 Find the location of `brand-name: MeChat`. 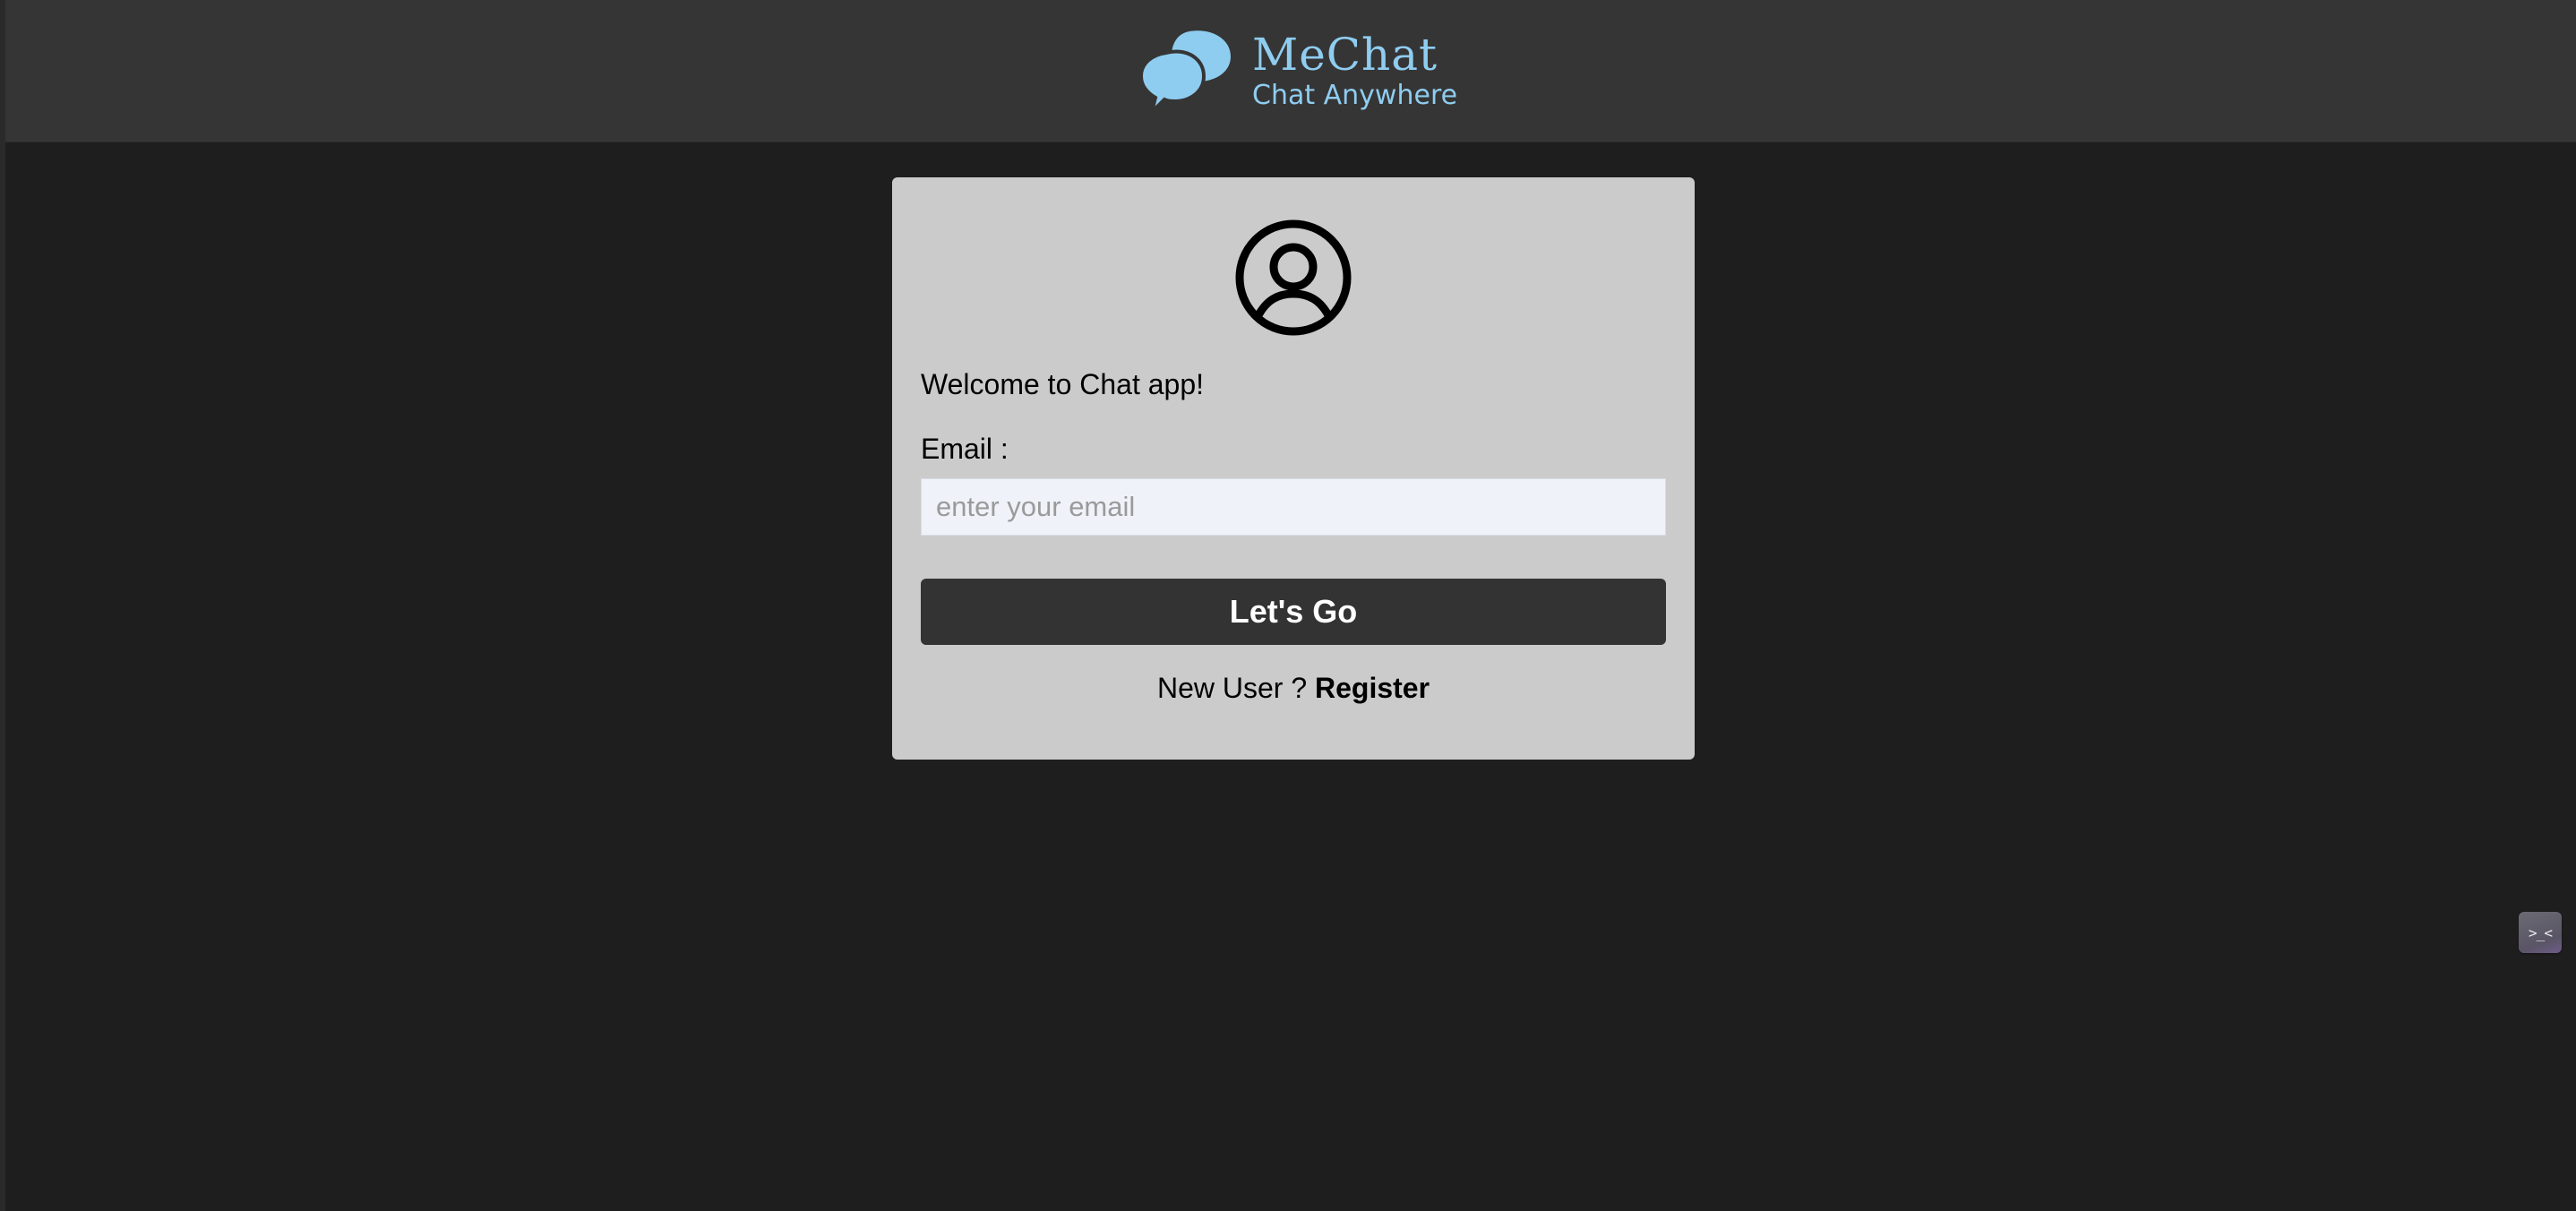

brand-name: MeChat is located at coordinates (1345, 55).